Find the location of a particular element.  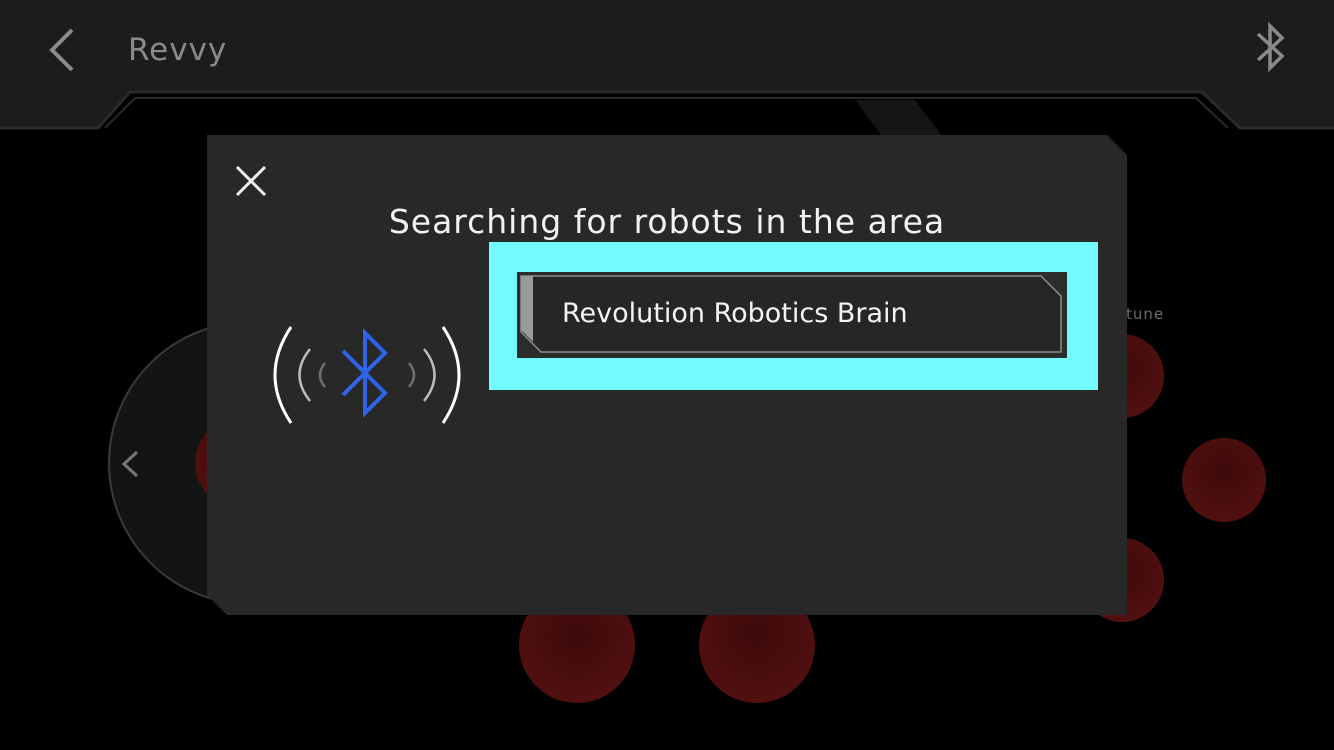

robot-list-item: Revolution Robotics Brain is located at coordinates (792, 315).